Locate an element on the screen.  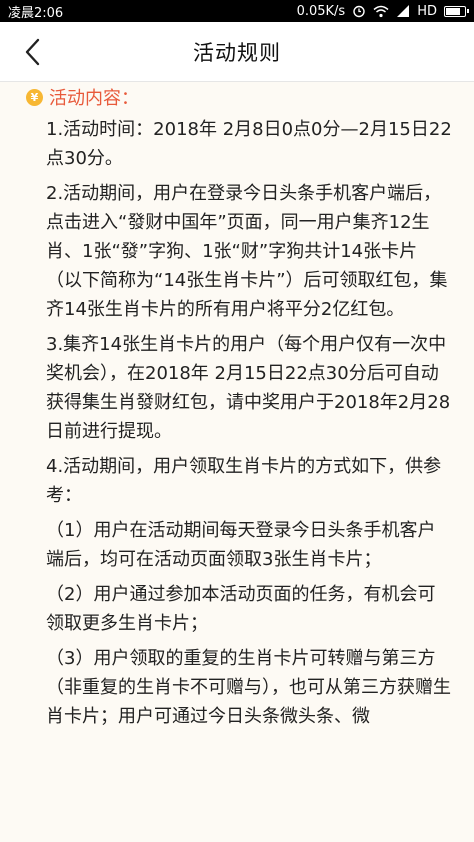
section-title: 活动内容： is located at coordinates (94, 98).